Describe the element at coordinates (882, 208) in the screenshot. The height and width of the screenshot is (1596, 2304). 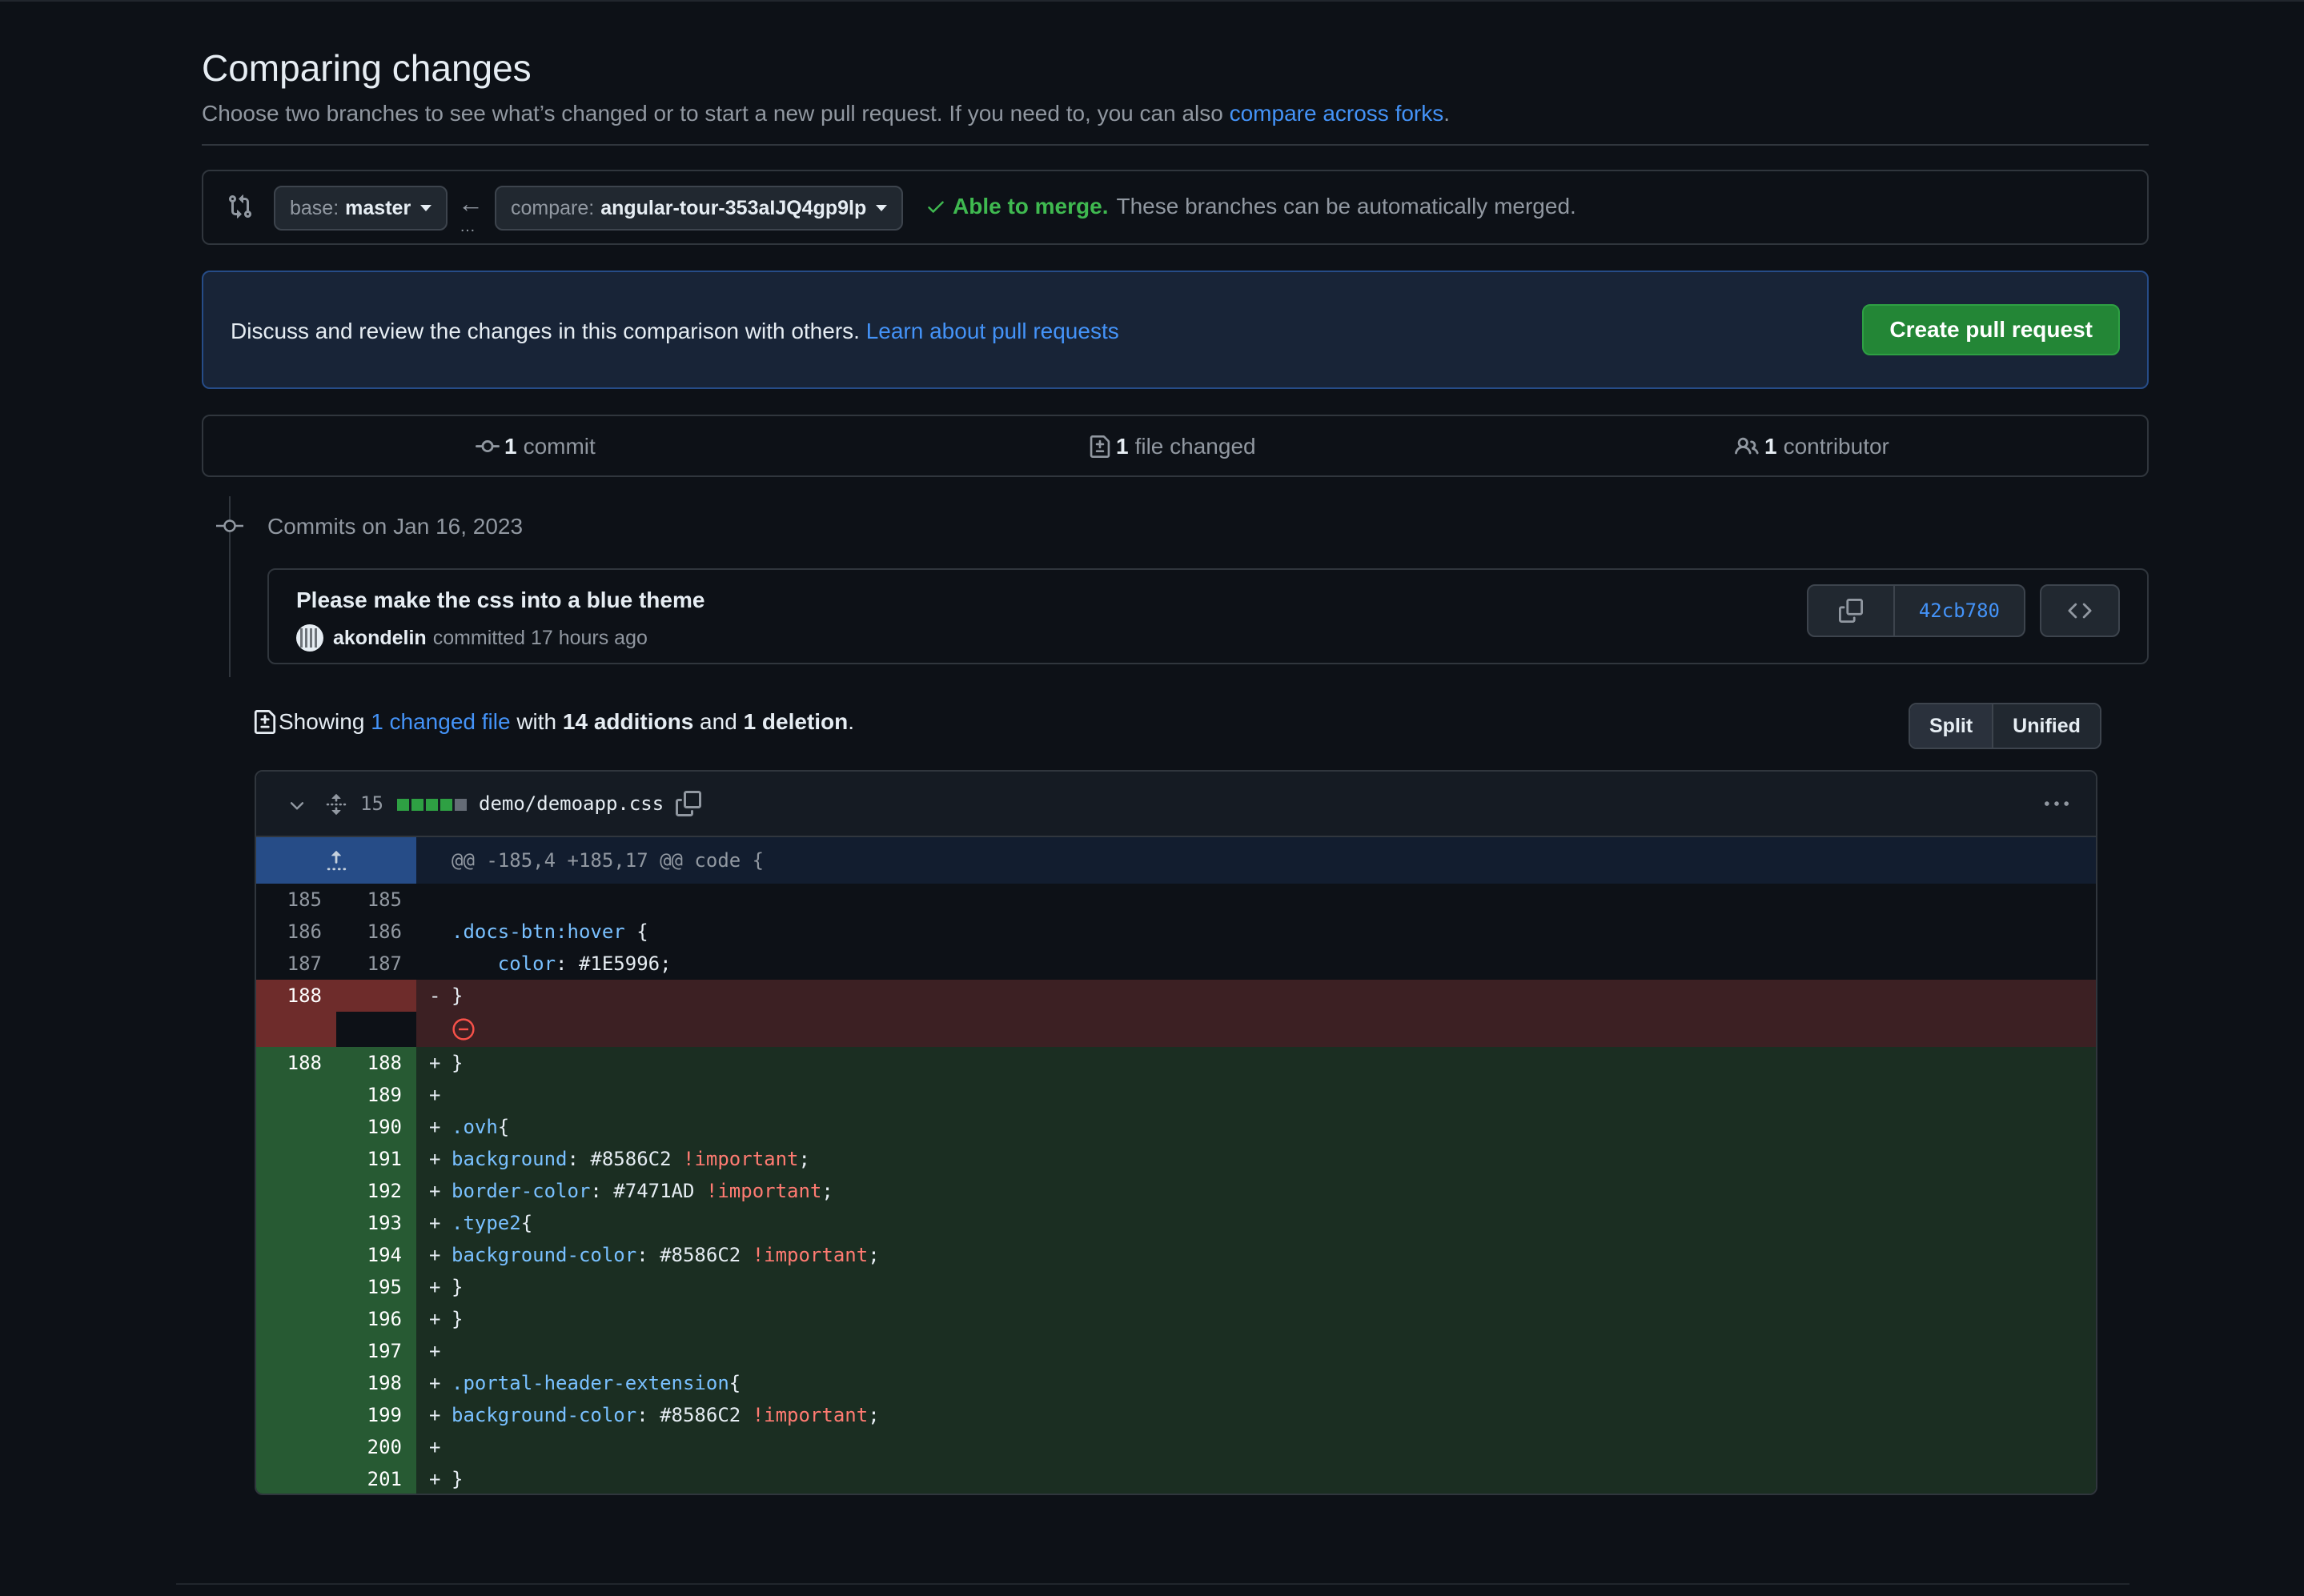
I see `caret-down-icon` at that location.